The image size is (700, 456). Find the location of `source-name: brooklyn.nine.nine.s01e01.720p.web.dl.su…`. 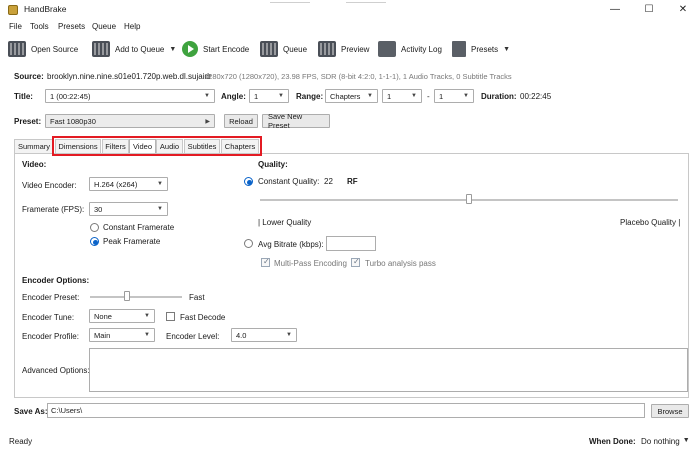

source-name: brooklyn.nine.nine.s01e01.720p.web.dl.su… is located at coordinates (129, 76).